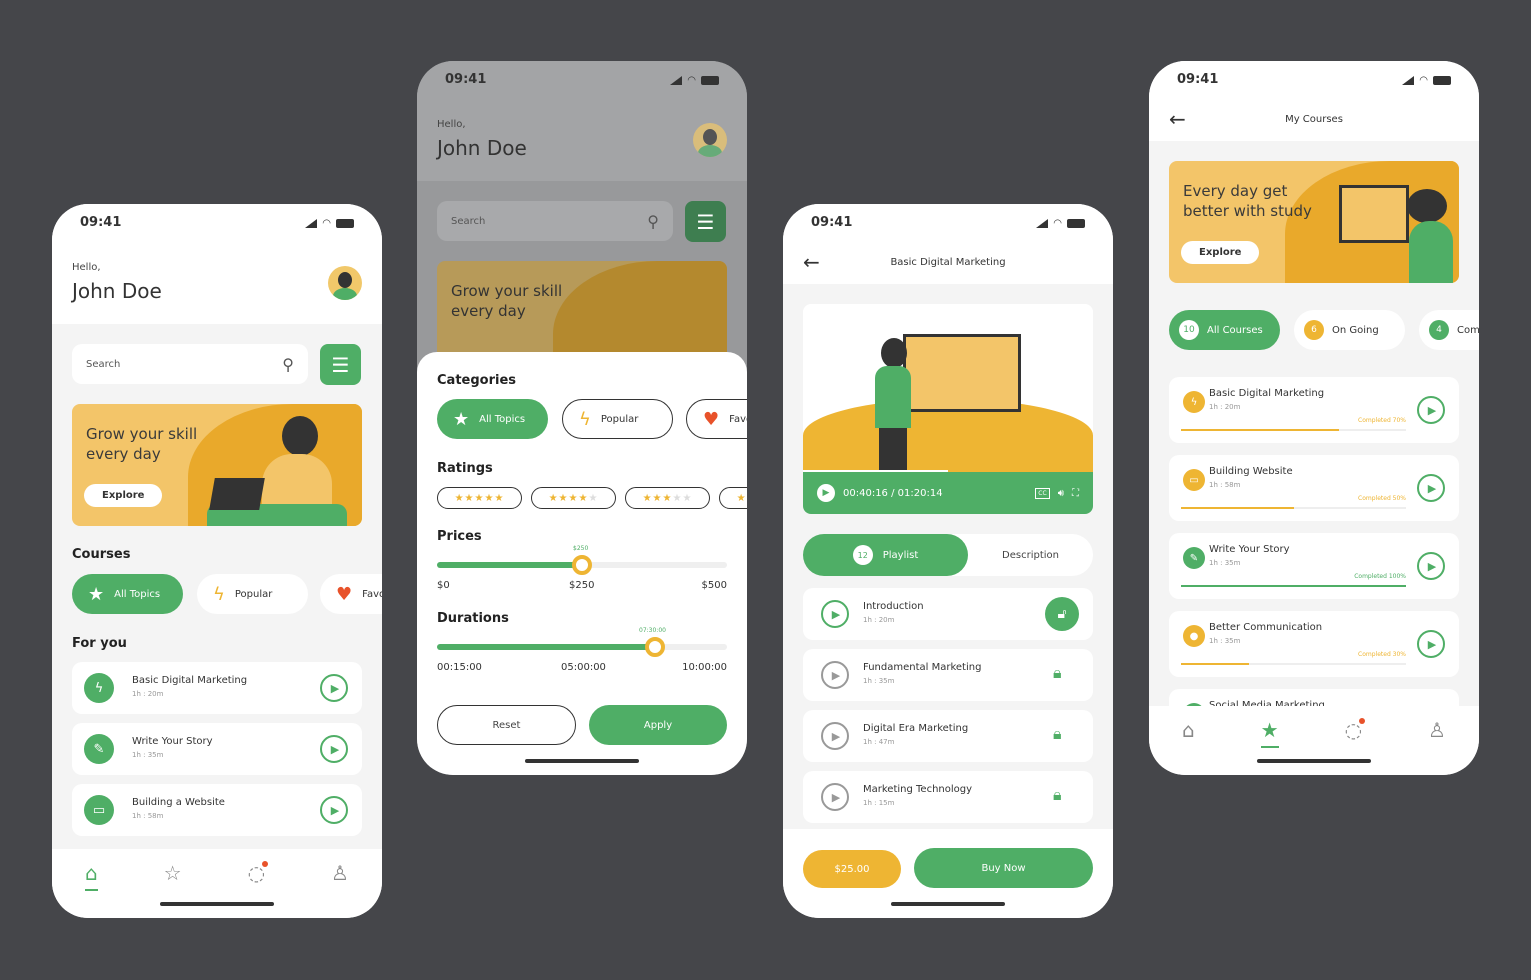 The image size is (1531, 980). I want to click on video-player: ▶ 00:40:16 / 01:20:14 CC 🔊︎ ⛶, so click(948, 409).